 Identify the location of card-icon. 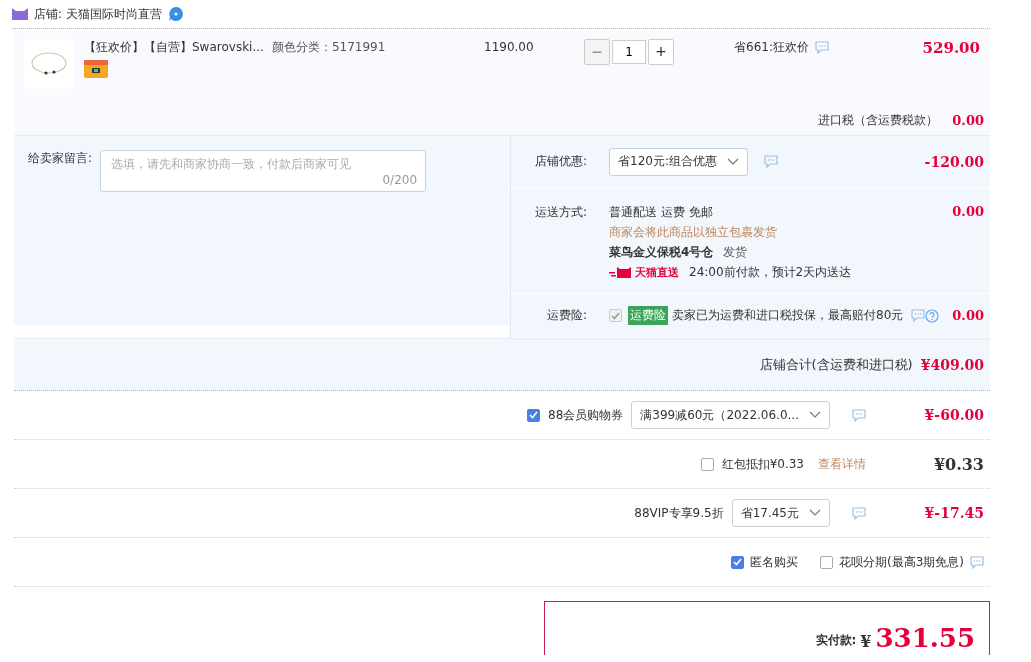
(96, 69).